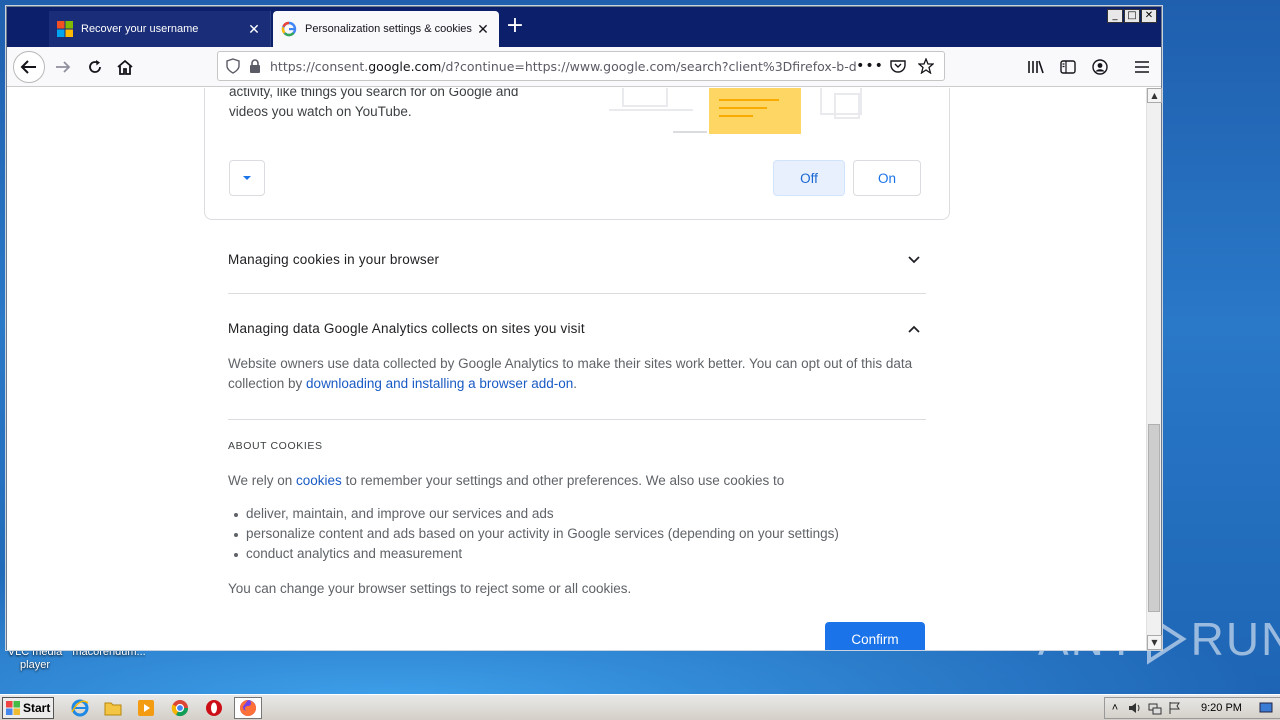 The image size is (1280, 720). I want to click on caret-down-icon, so click(247, 178).